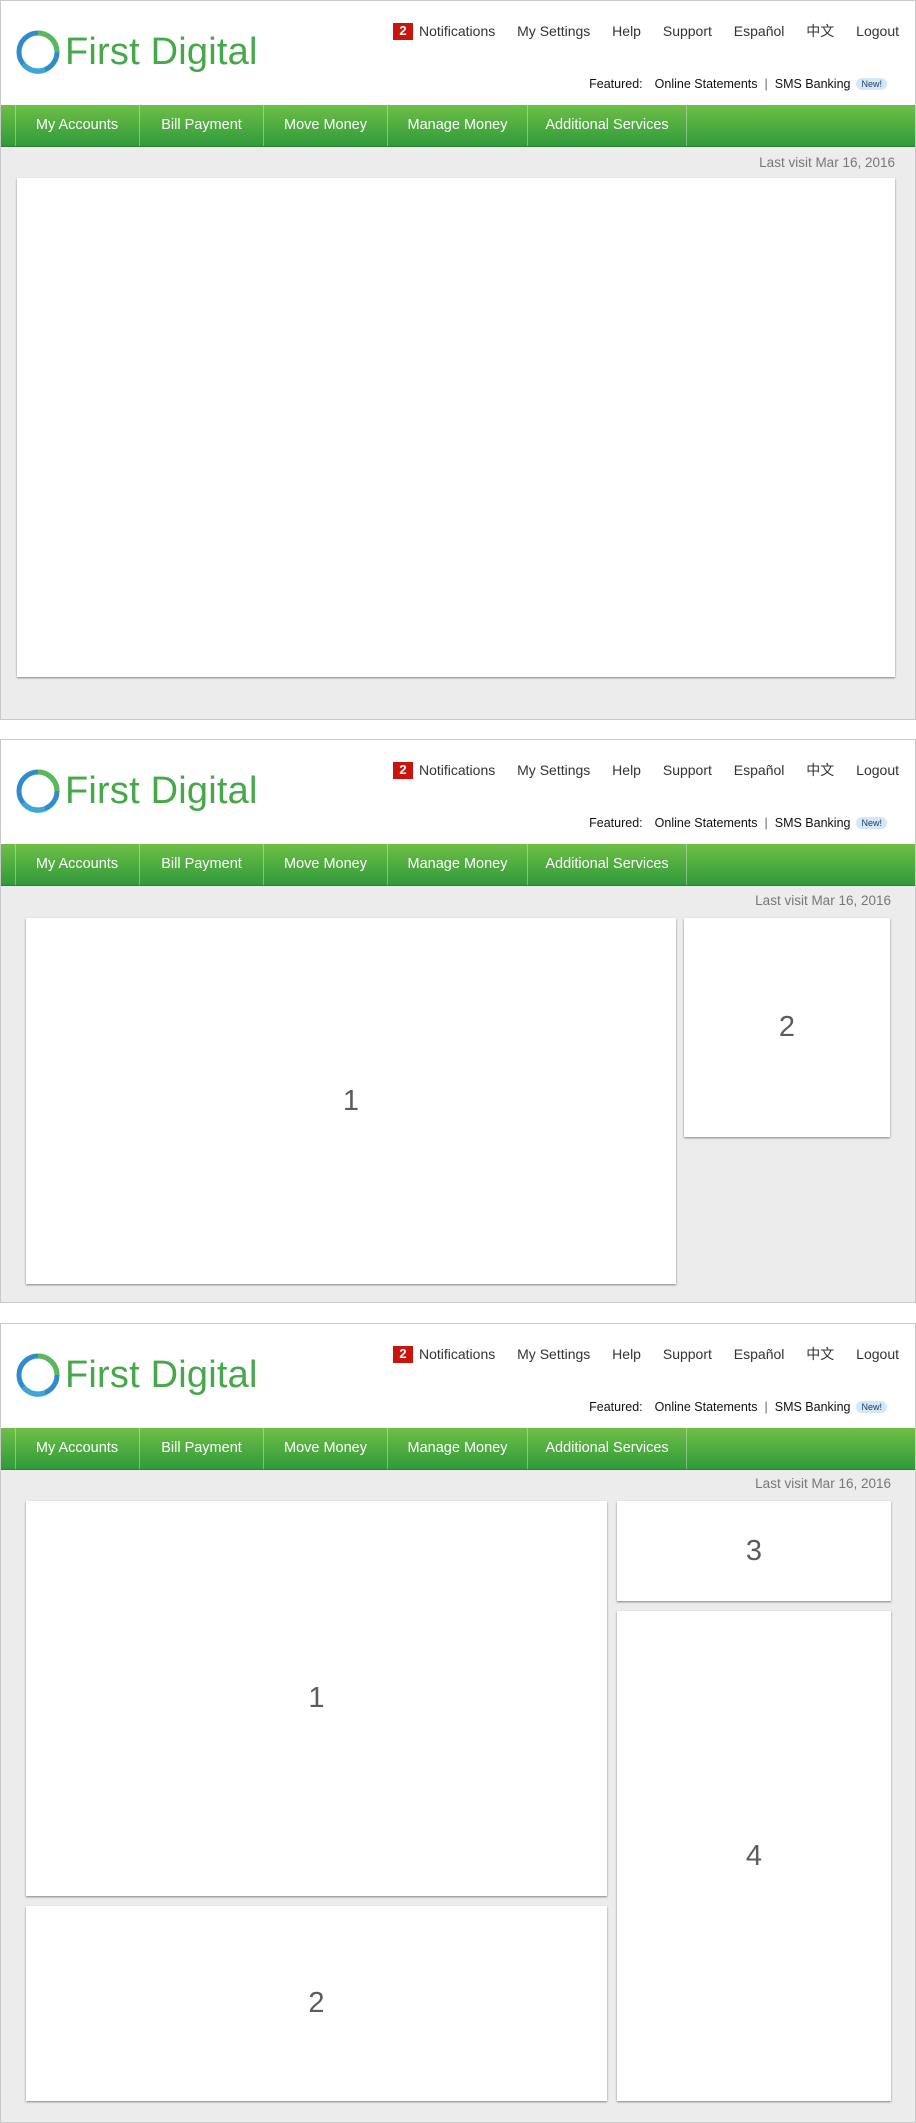 The image size is (916, 2123). What do you see at coordinates (754, 1856) in the screenshot?
I see `content-panel-4: 4` at bounding box center [754, 1856].